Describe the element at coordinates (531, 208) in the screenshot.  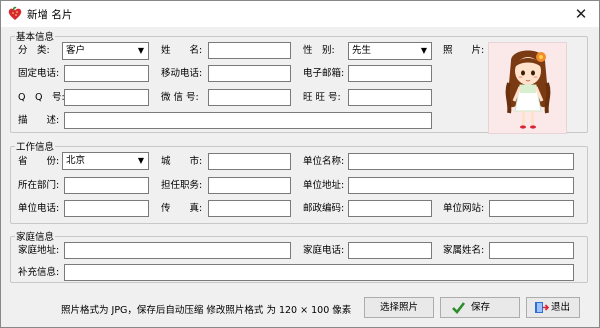
I see `website-input` at that location.